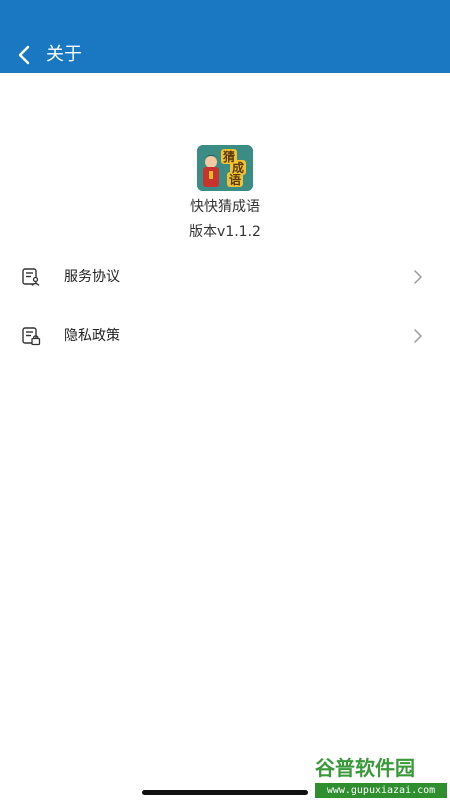 The height and width of the screenshot is (800, 450). I want to click on privacy-policy-item: 隐私政策, so click(225, 336).